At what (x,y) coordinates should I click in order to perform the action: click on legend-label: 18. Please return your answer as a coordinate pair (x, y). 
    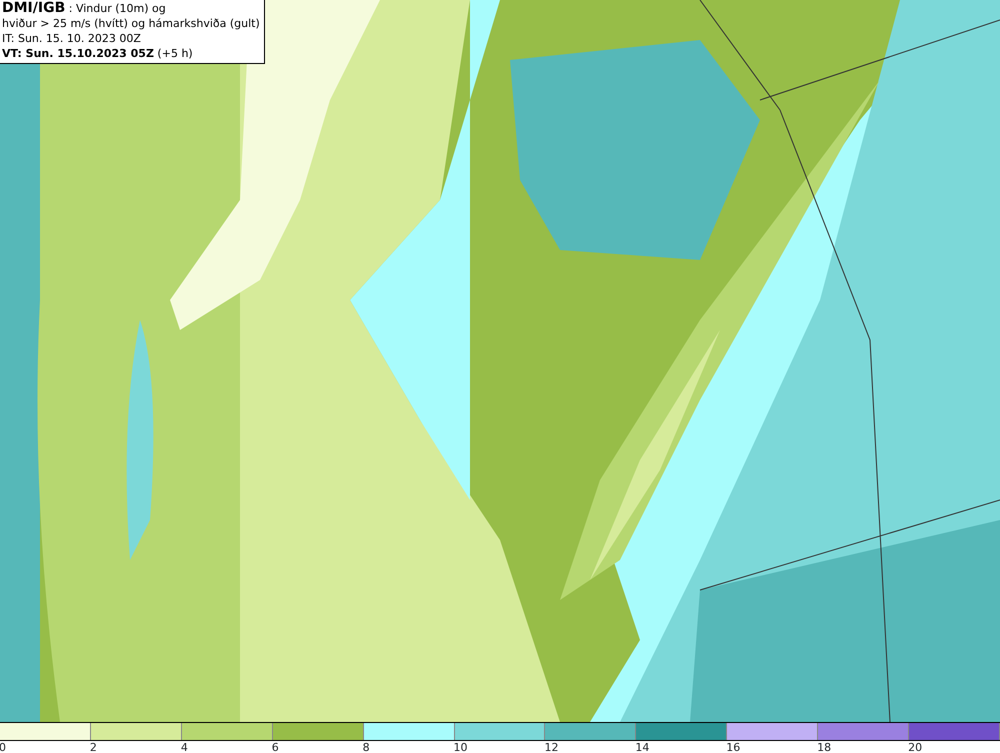
    Looking at the image, I should click on (824, 747).